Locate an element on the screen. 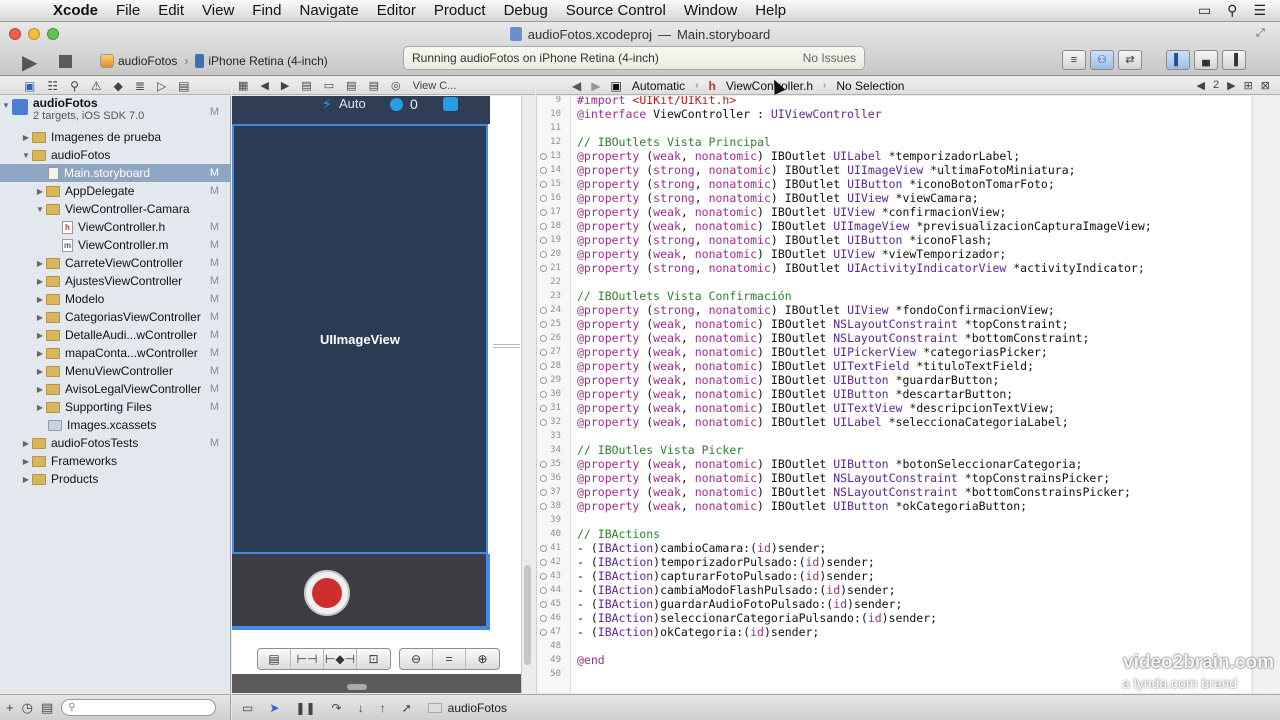  menu-help: Help is located at coordinates (770, 11).